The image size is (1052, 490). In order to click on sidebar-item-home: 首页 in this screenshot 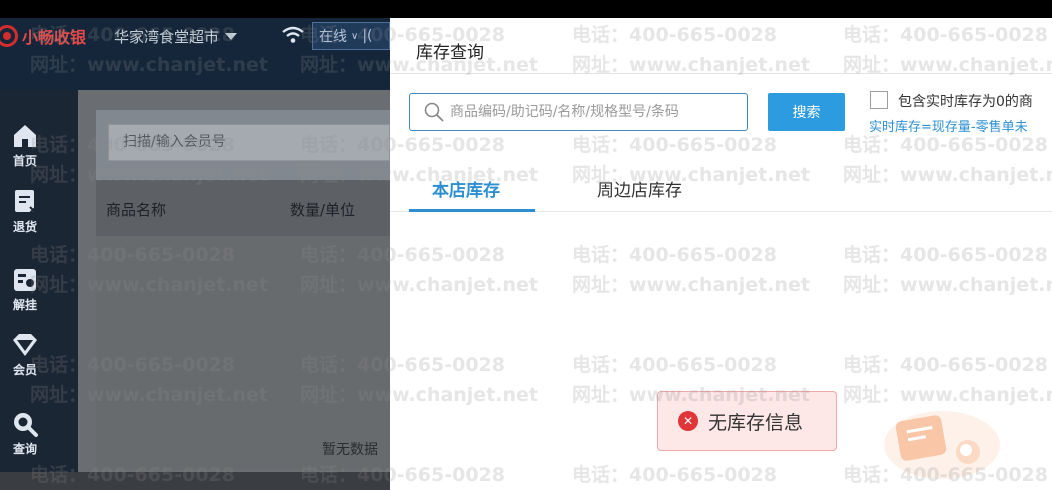, I will do `click(25, 145)`.